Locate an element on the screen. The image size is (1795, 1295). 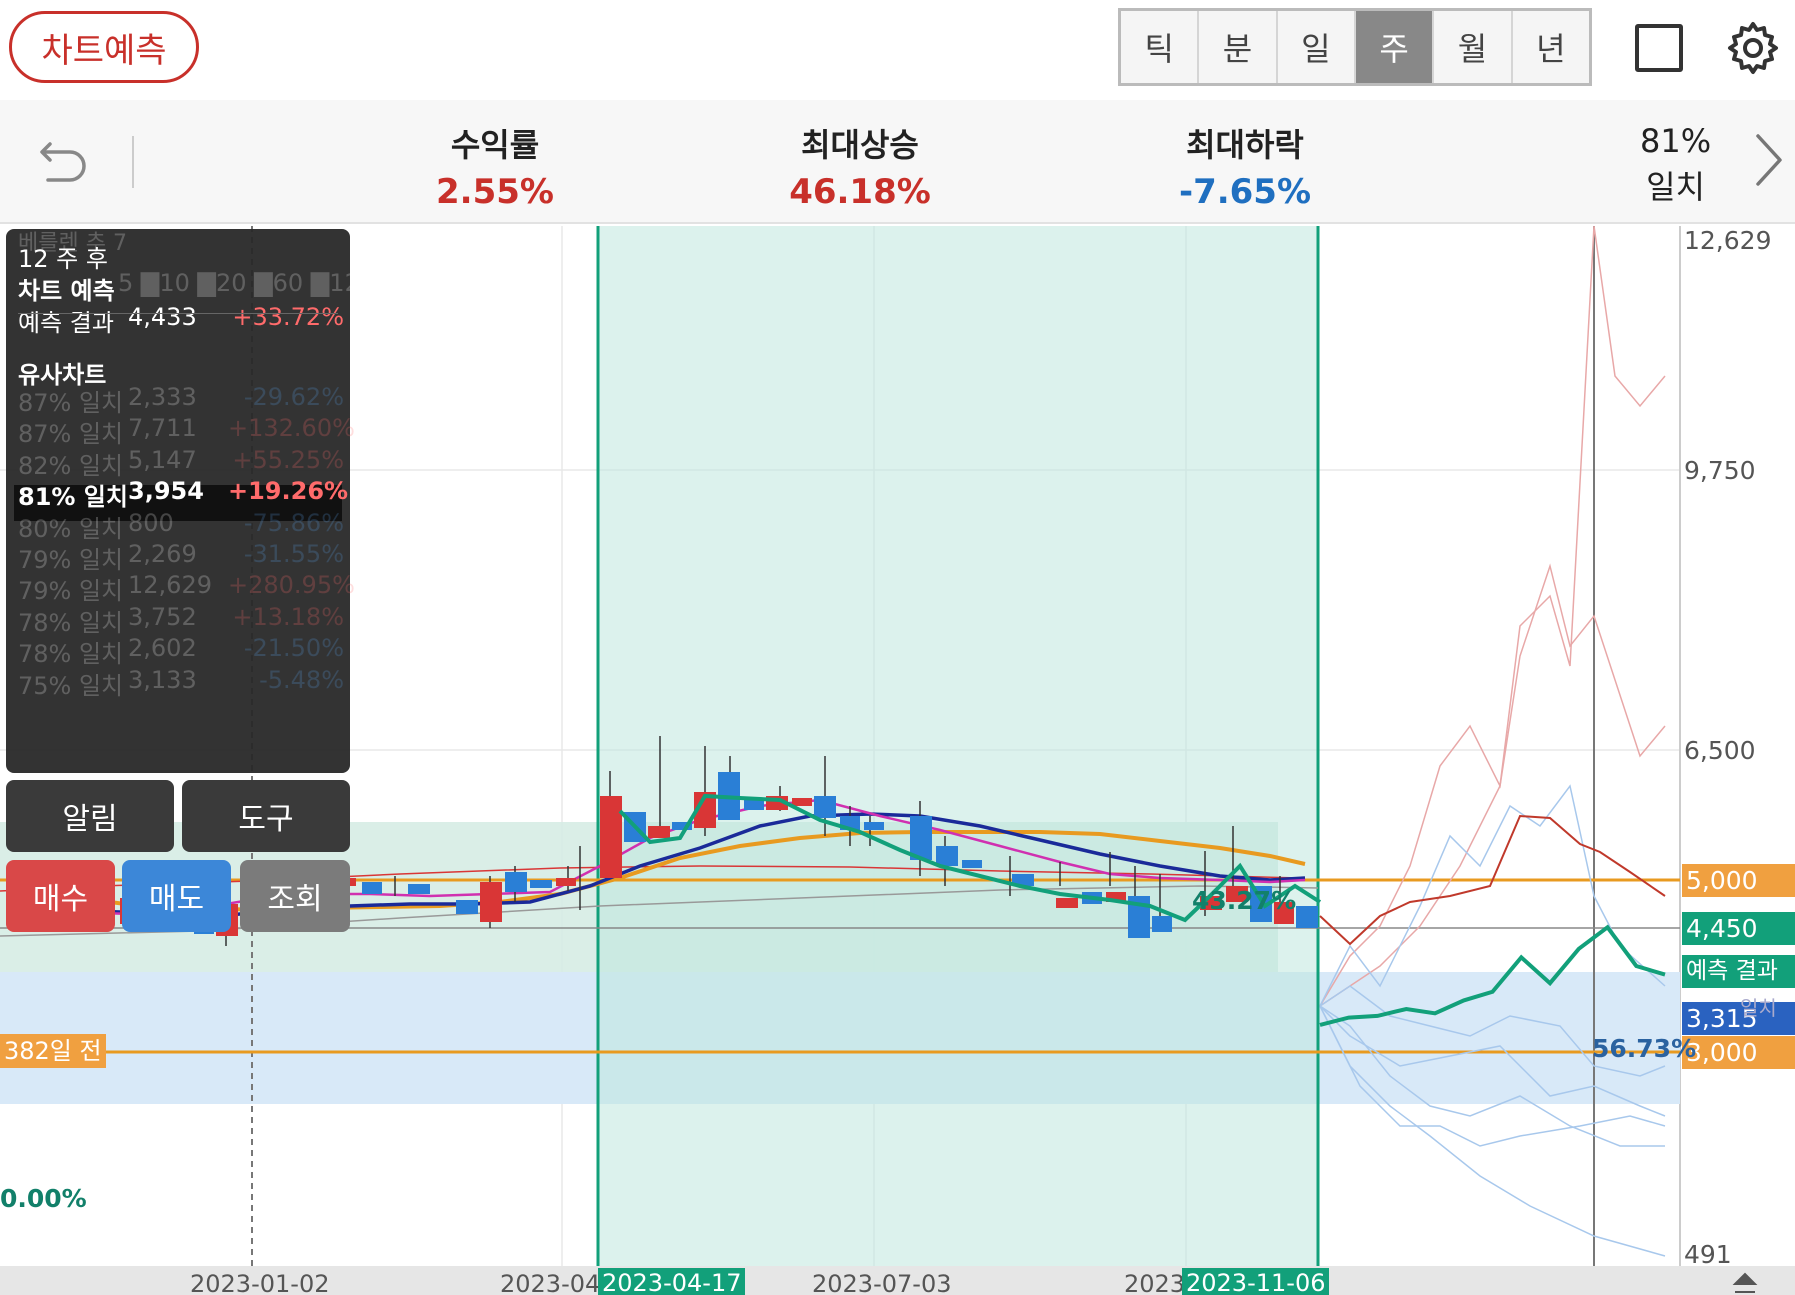
similar-chart-row: 81% 일치 3,954 +19.26% is located at coordinates (183, 494).